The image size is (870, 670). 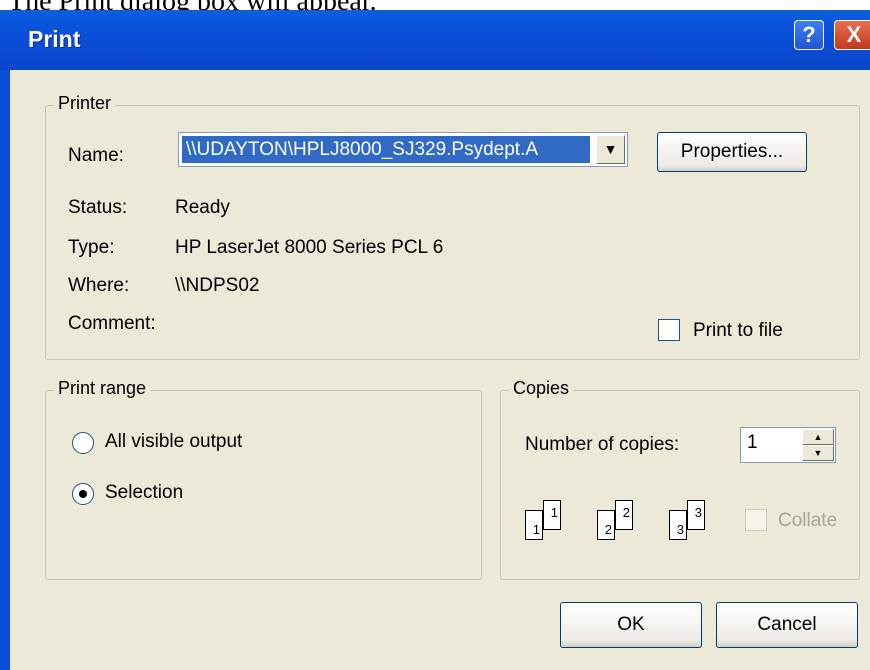 What do you see at coordinates (173, 442) in the screenshot?
I see `all-visible-output-label: All visible output` at bounding box center [173, 442].